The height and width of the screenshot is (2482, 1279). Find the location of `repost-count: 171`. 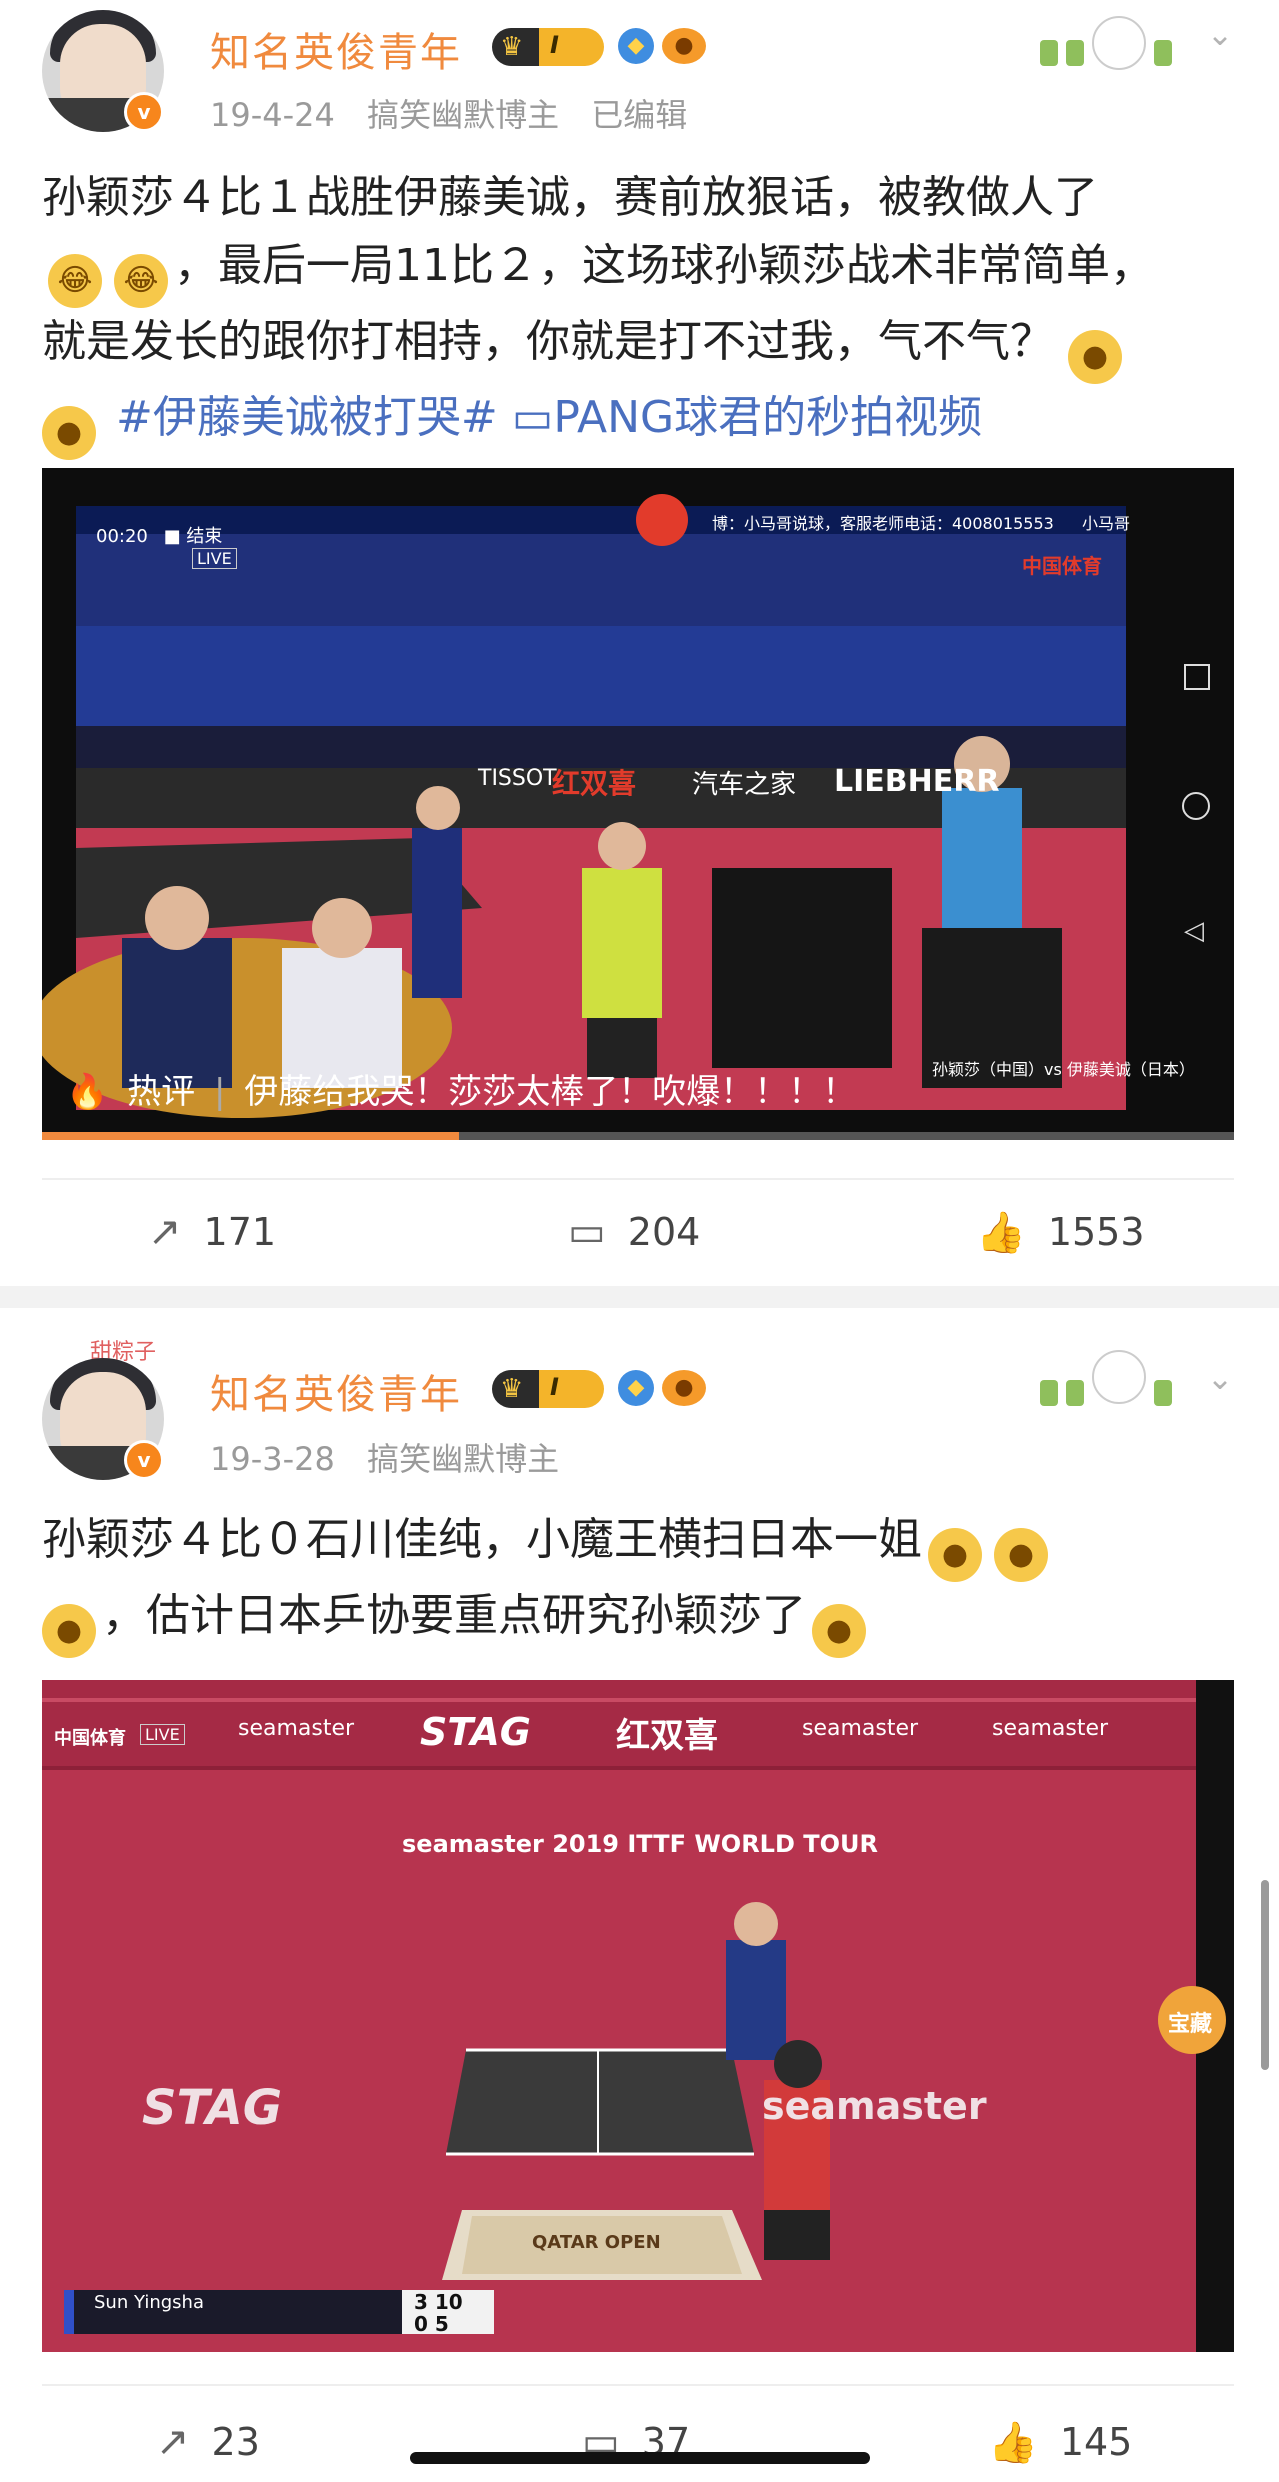

repost-count: 171 is located at coordinates (240, 1232).